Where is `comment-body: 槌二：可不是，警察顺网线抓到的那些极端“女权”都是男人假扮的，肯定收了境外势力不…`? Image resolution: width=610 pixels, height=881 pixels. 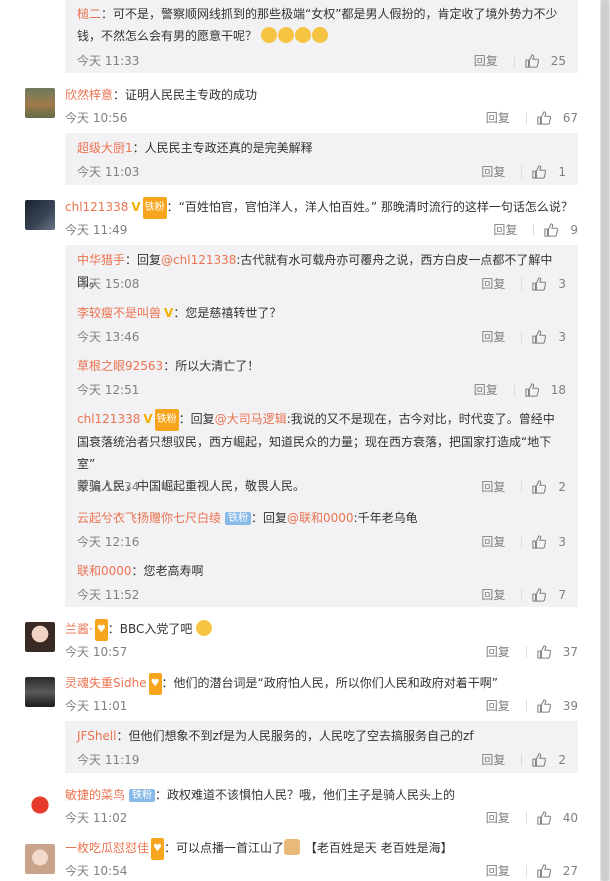 comment-body: 槌二：可不是，警察顺网线抓到的那些极端“女权”都是男人假扮的，肯定收了境外势力不… is located at coordinates (317, 14).